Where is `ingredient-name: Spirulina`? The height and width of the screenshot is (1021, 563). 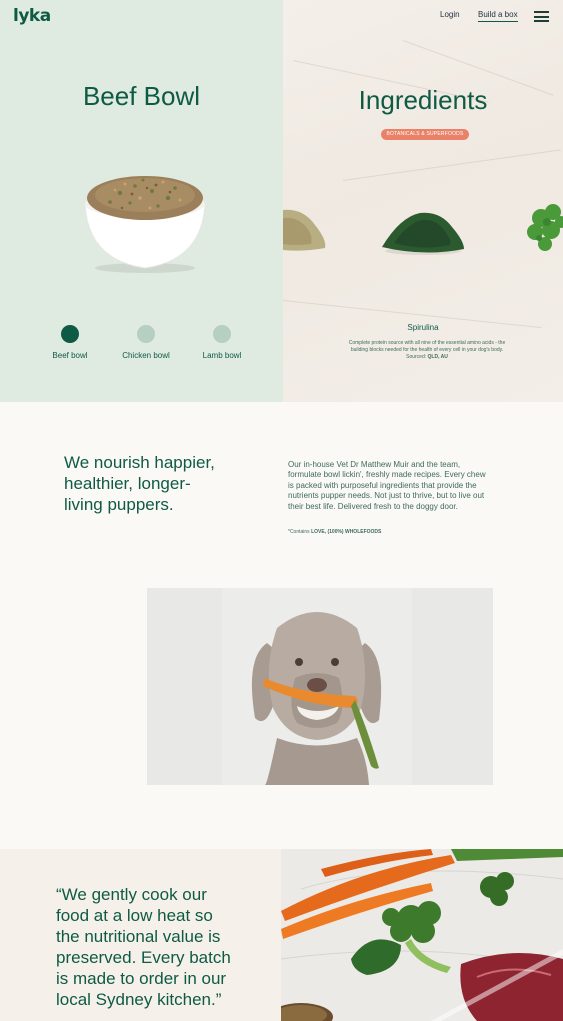 ingredient-name: Spirulina is located at coordinates (423, 327).